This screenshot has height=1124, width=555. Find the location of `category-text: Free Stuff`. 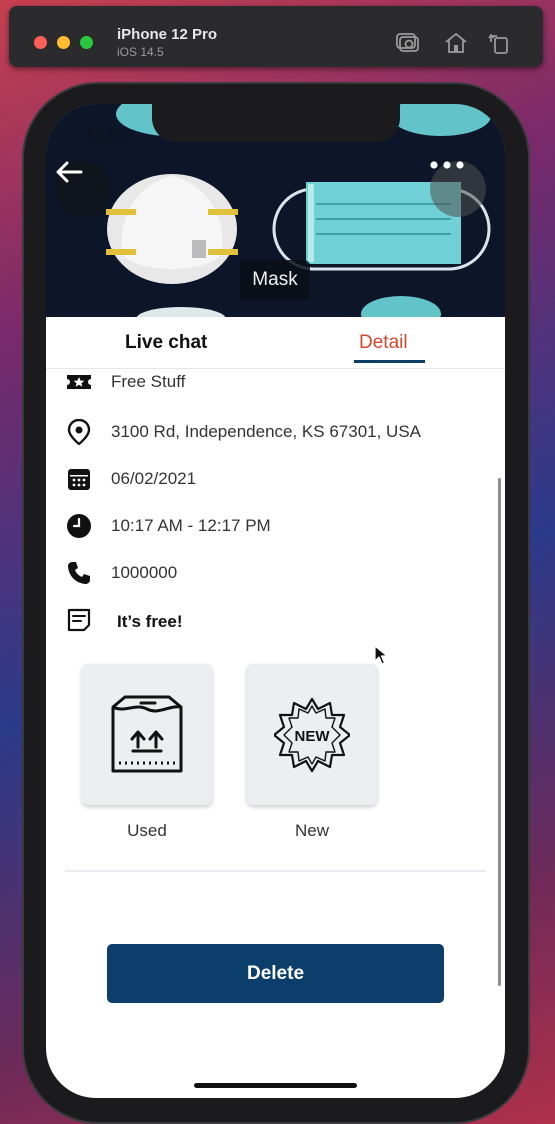

category-text: Free Stuff is located at coordinates (148, 381).